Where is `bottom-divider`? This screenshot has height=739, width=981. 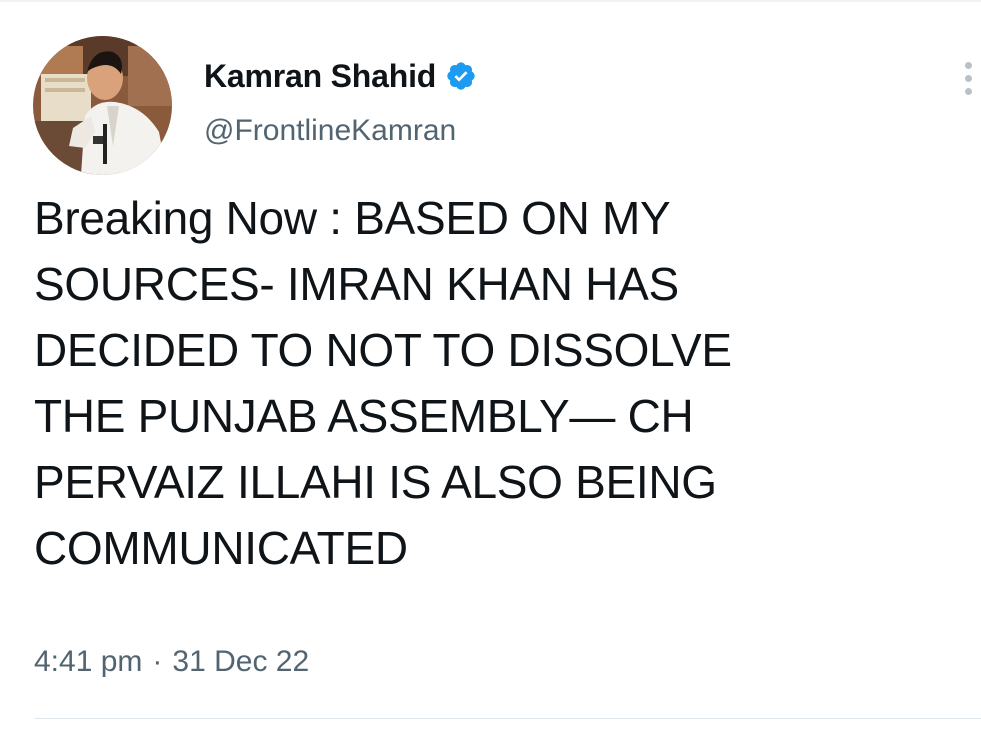 bottom-divider is located at coordinates (507, 718).